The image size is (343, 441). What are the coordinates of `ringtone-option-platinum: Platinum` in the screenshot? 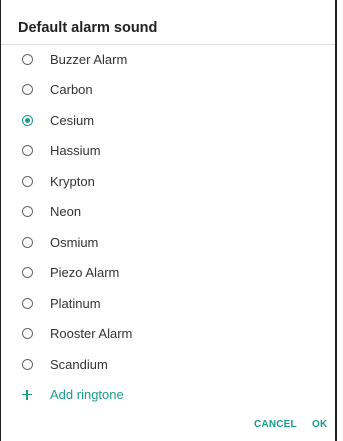 It's located at (168, 303).